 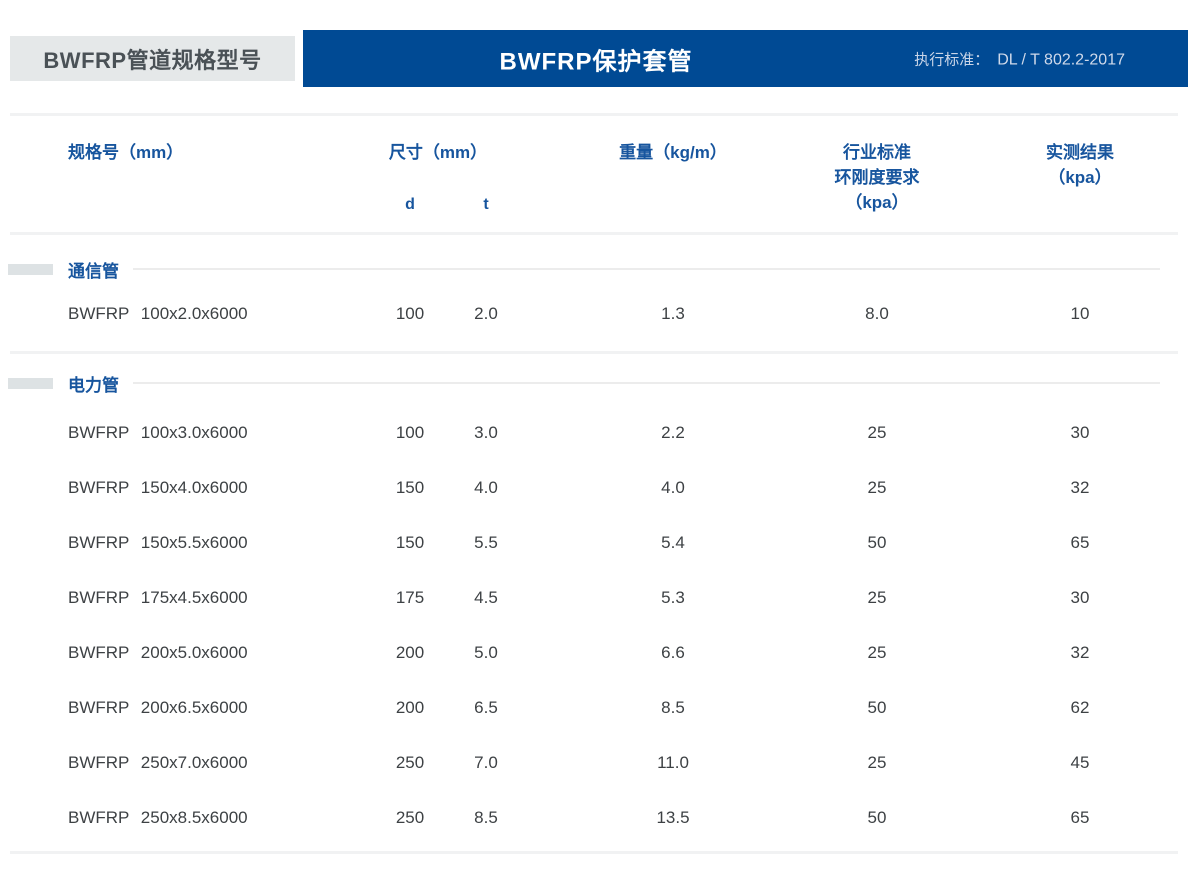 What do you see at coordinates (486, 597) in the screenshot?
I see `cell-t: 4.5` at bounding box center [486, 597].